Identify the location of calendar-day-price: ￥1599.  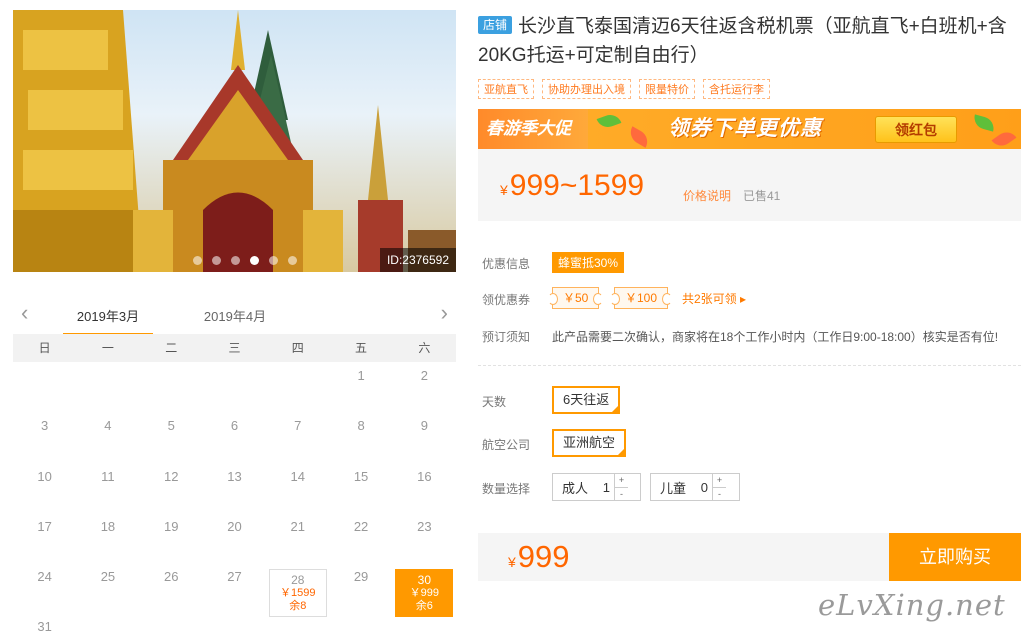
(298, 593).